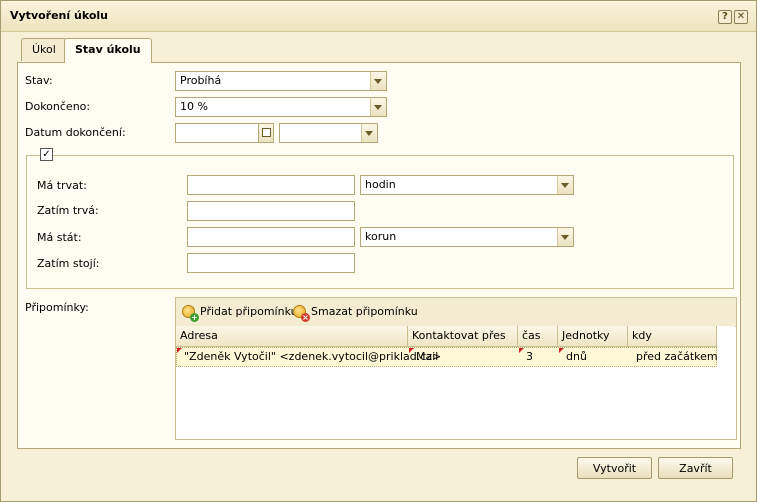 The height and width of the screenshot is (502, 757). I want to click on title-bar: Vytvoření úkolu ? ✕, so click(378, 16).